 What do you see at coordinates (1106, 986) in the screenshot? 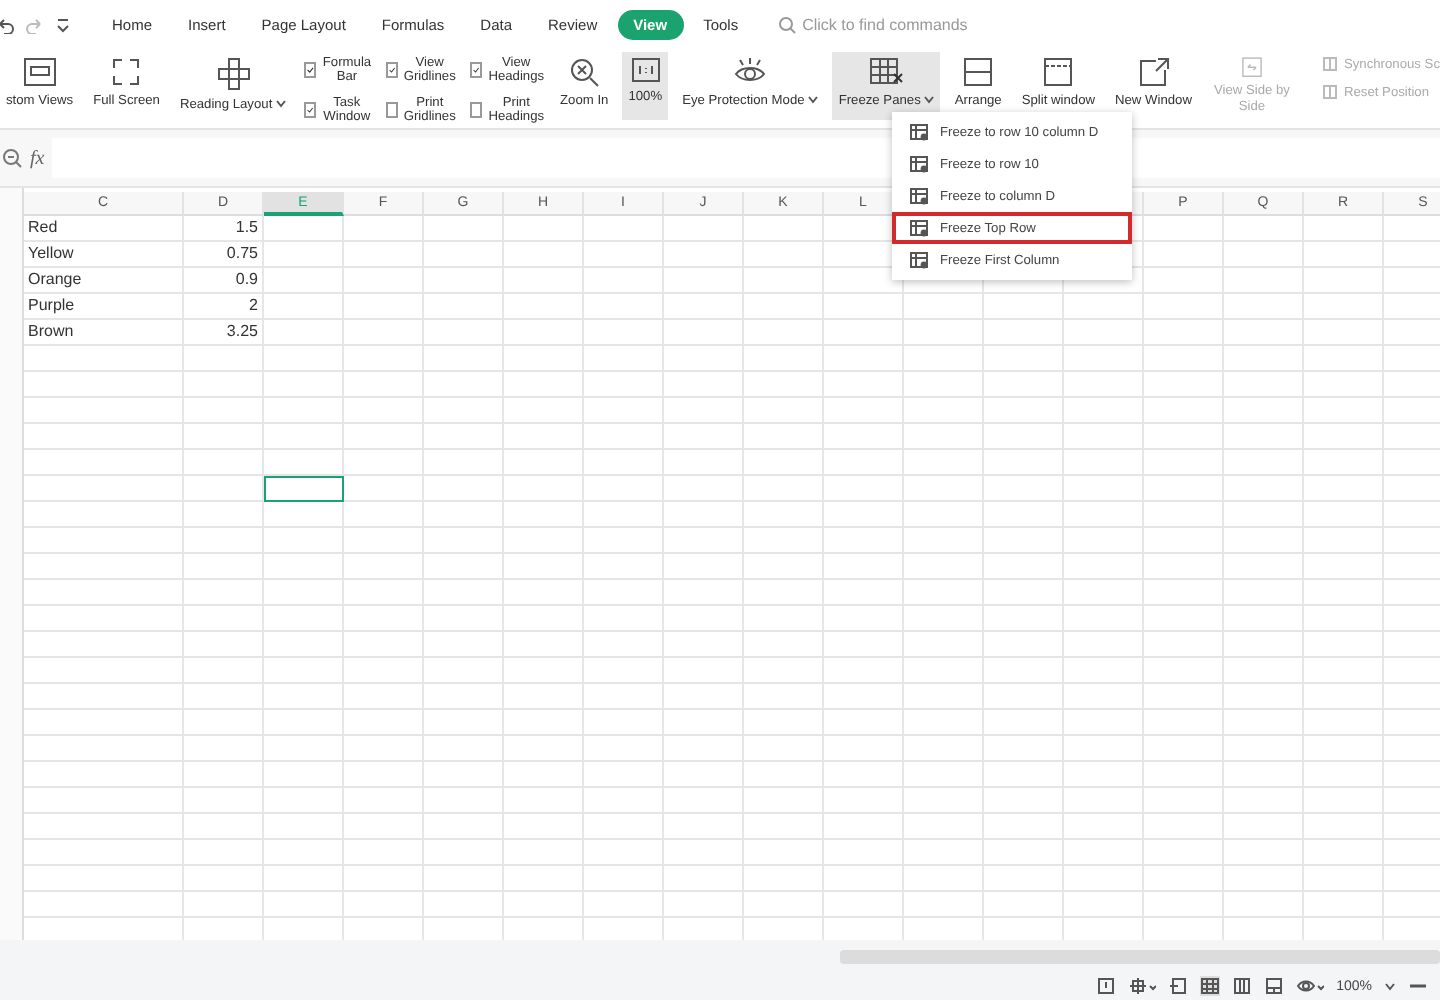
I see `square-icon` at bounding box center [1106, 986].